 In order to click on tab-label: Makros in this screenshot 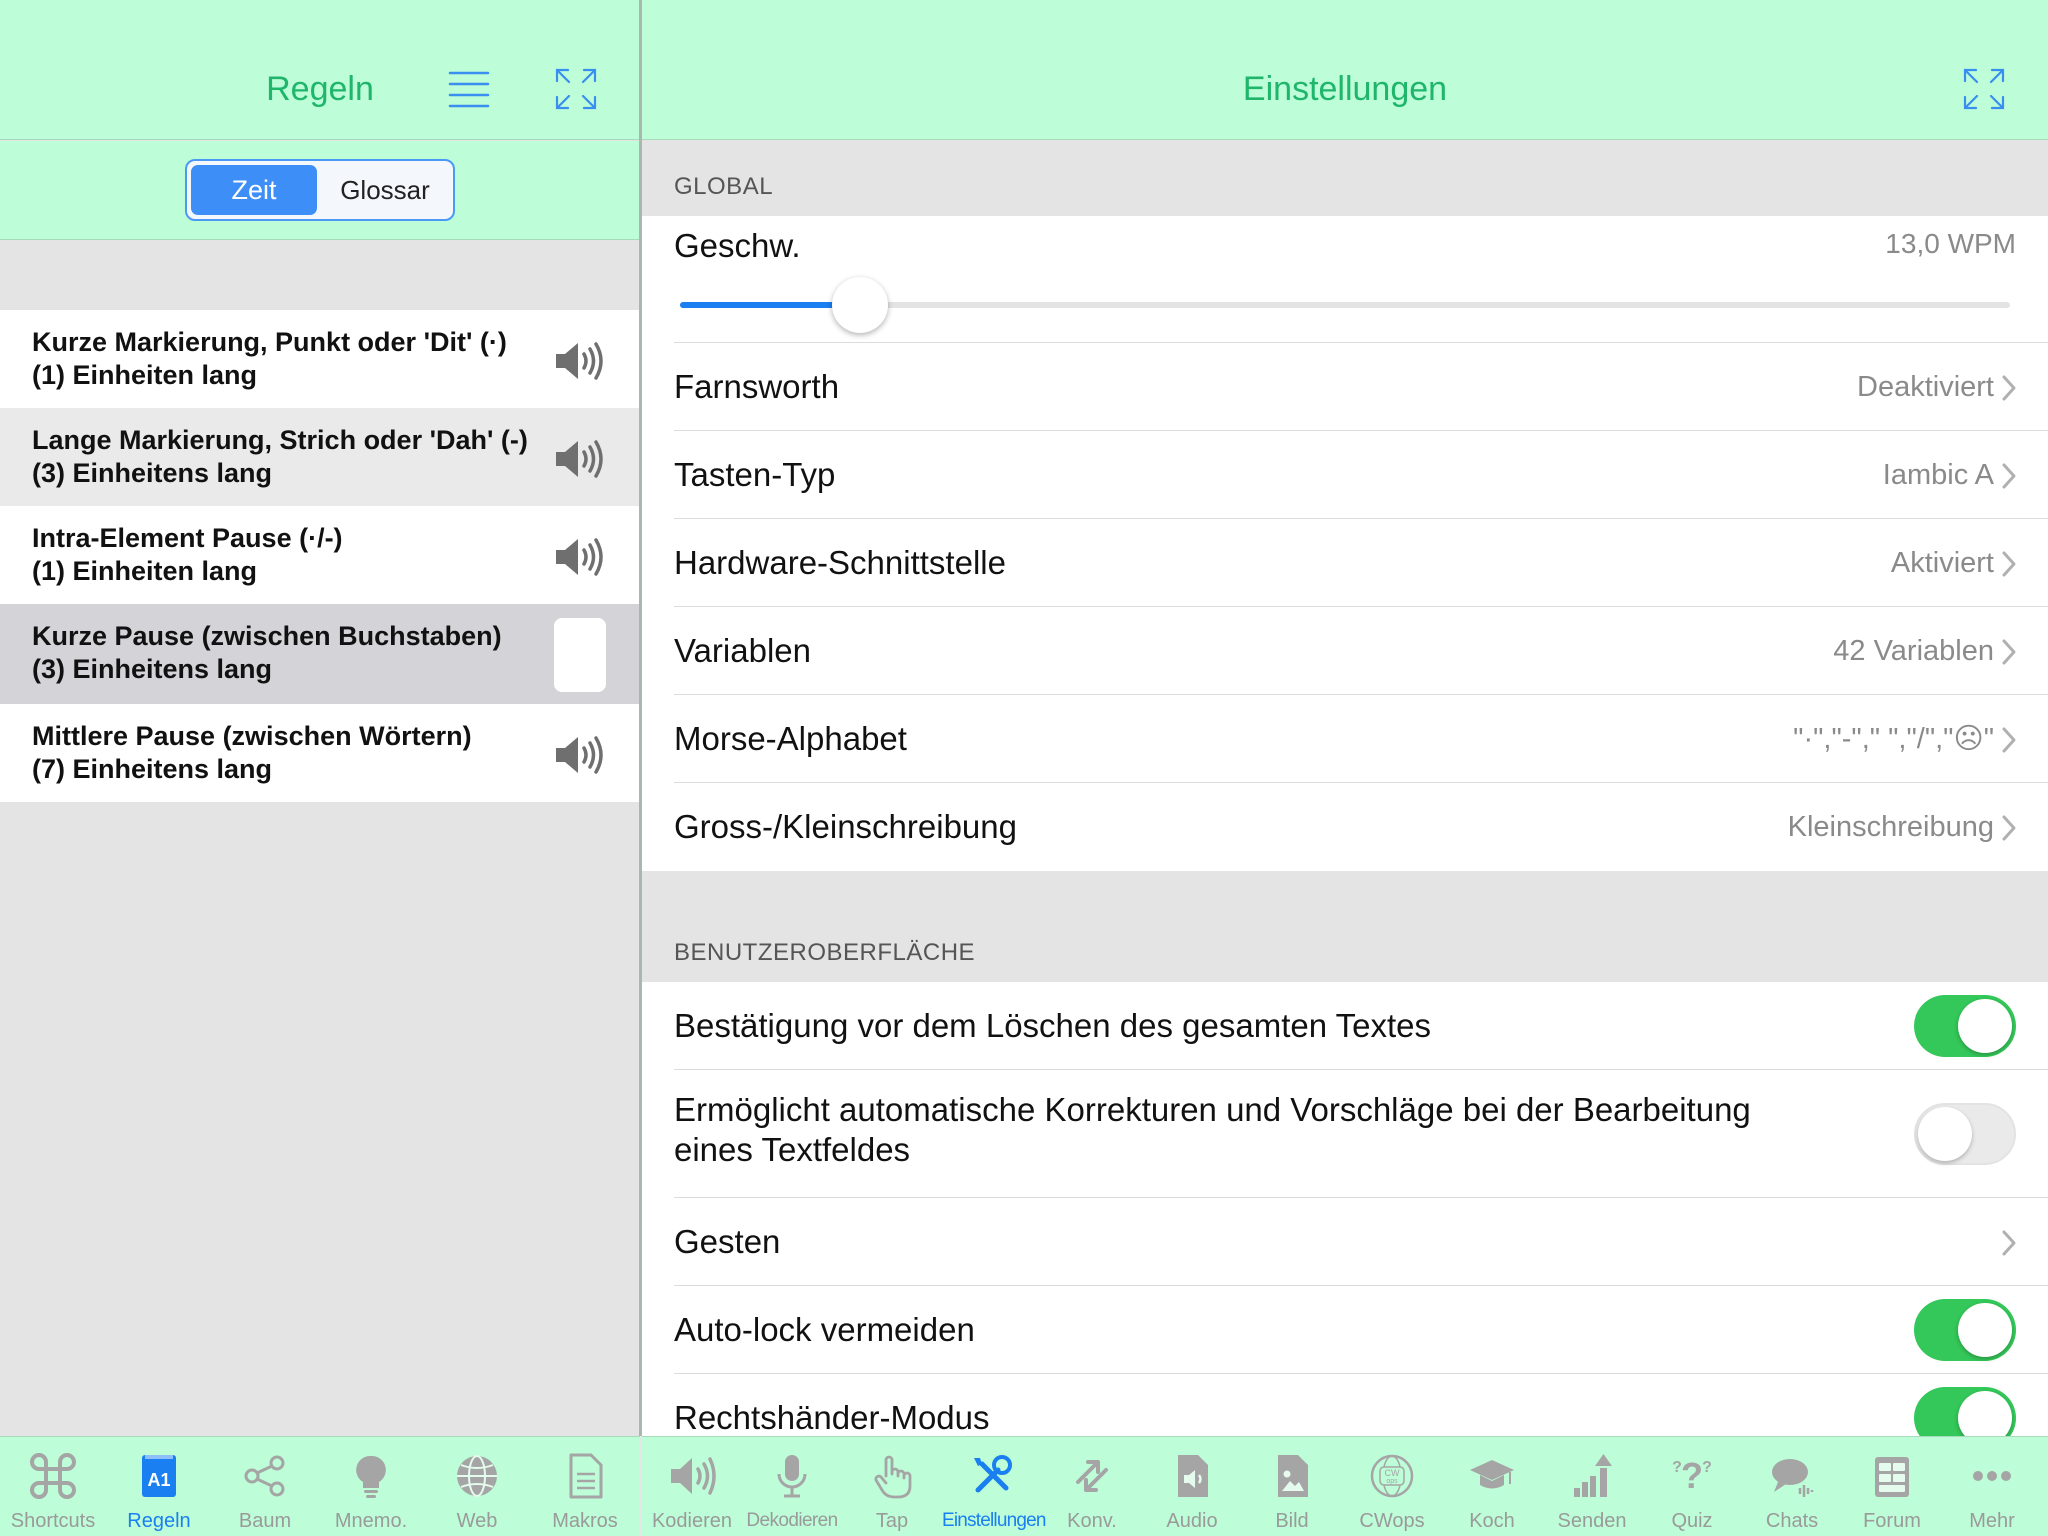, I will do `click(585, 1521)`.